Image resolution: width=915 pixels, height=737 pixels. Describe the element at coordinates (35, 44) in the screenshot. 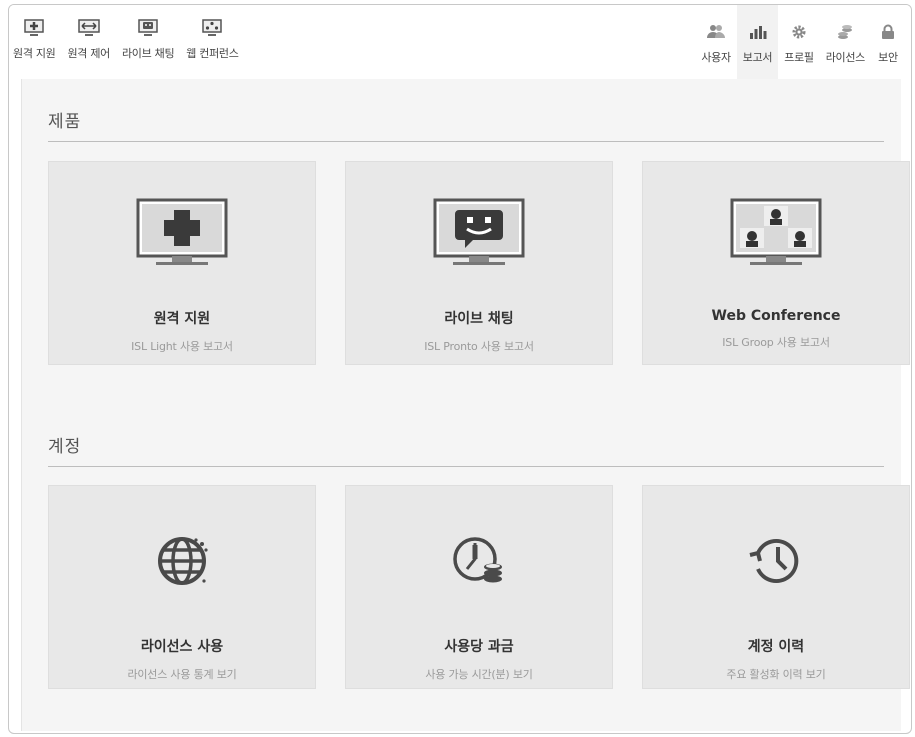

I see `nav-item-remote-support: 원격 지원` at that location.